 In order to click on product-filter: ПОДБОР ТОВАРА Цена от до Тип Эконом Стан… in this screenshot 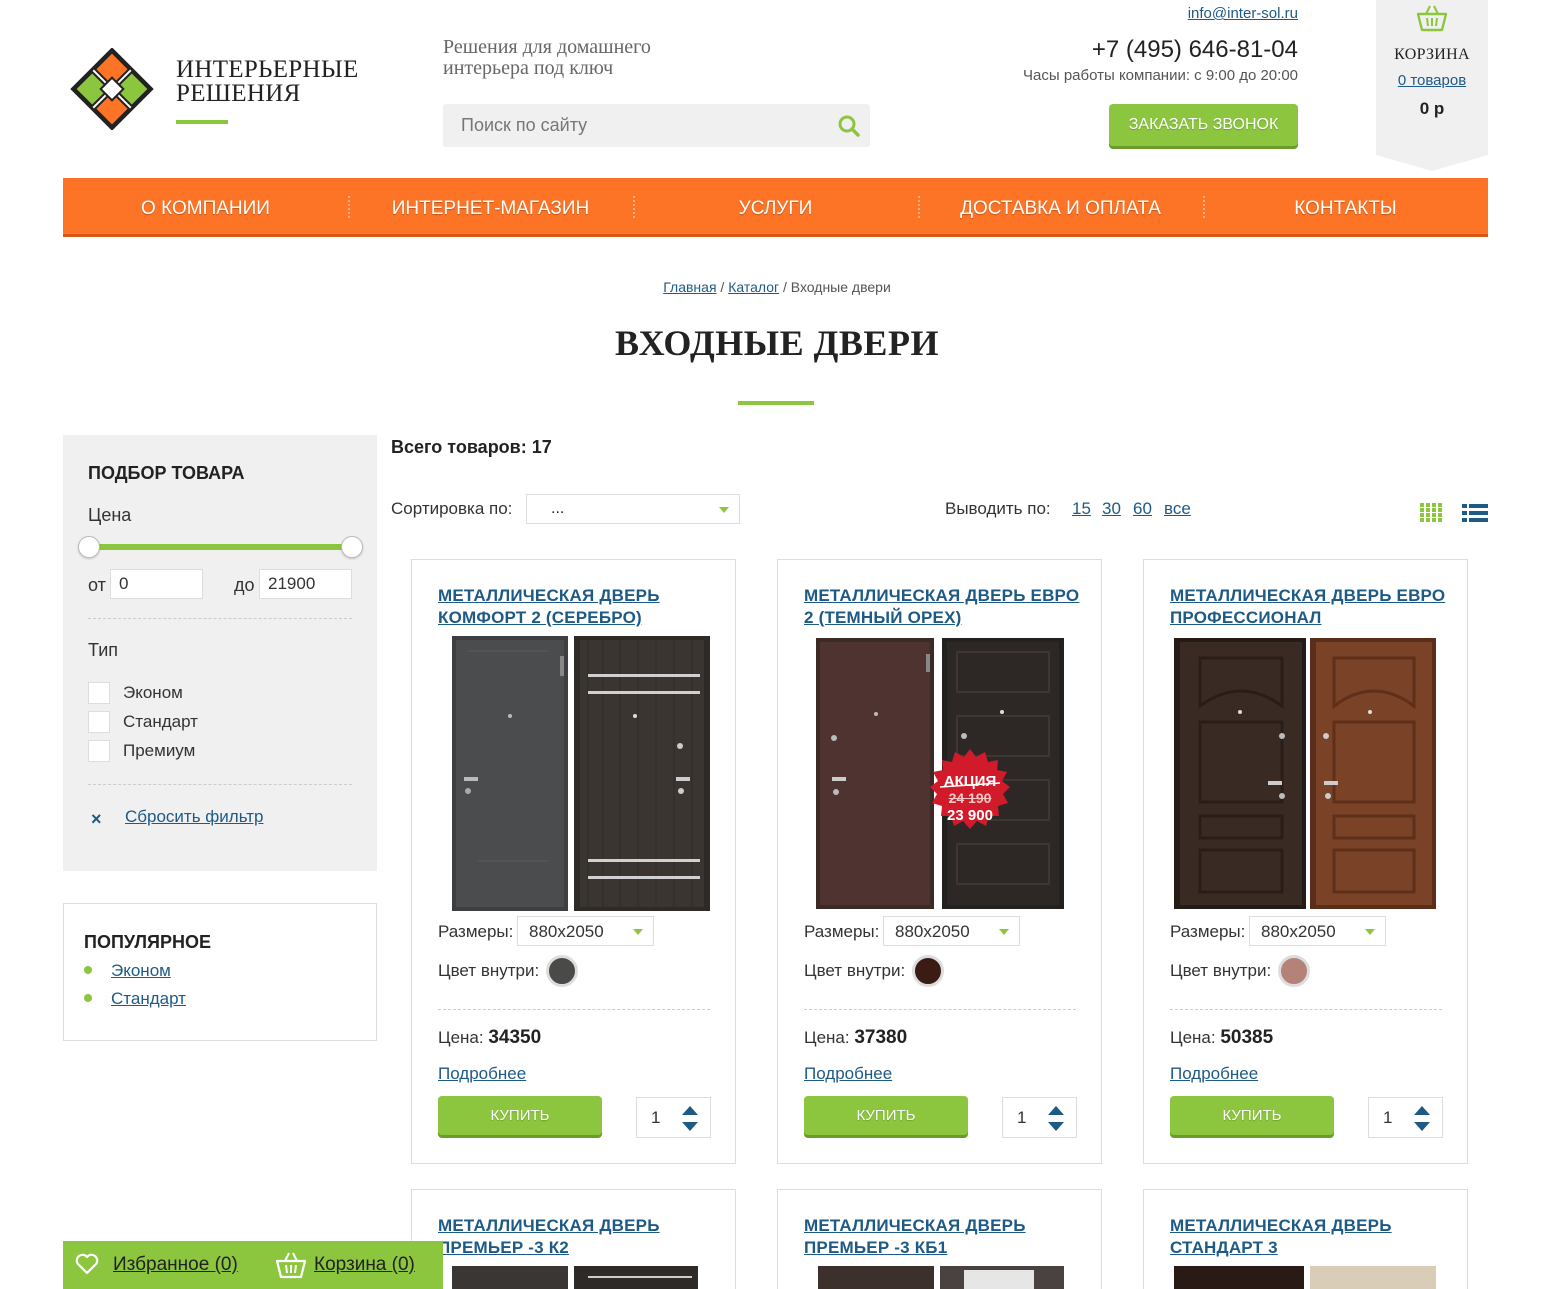, I will do `click(220, 653)`.